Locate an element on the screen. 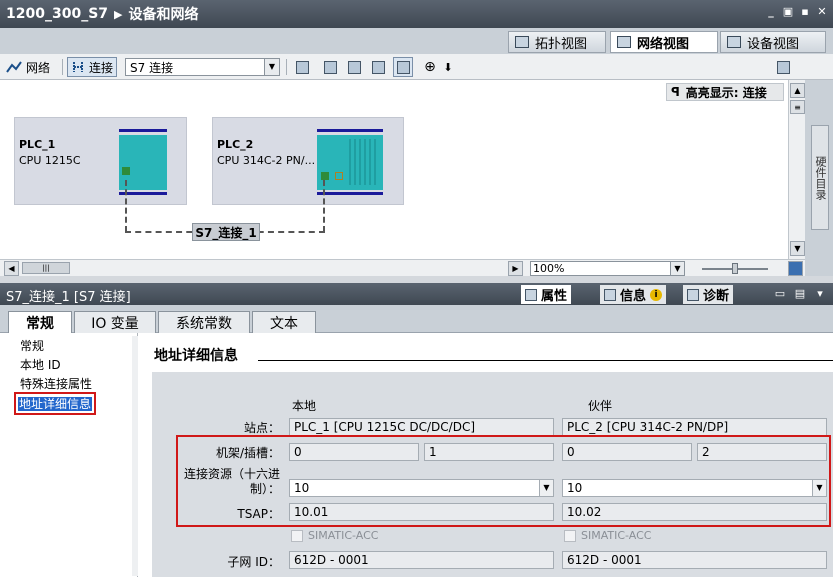 Image resolution: width=833 pixels, height=577 pixels. page-icon is located at coordinates (354, 67).